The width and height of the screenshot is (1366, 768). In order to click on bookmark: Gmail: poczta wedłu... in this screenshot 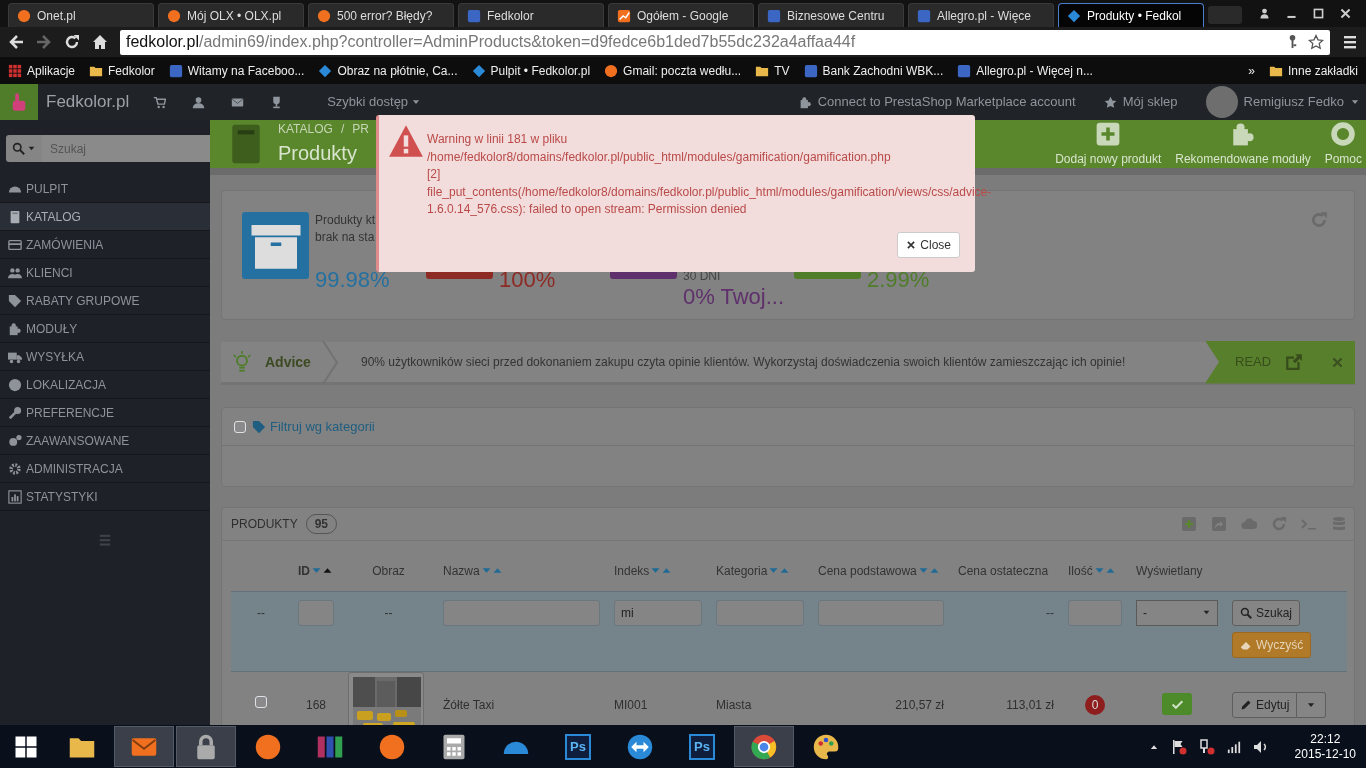, I will do `click(673, 70)`.